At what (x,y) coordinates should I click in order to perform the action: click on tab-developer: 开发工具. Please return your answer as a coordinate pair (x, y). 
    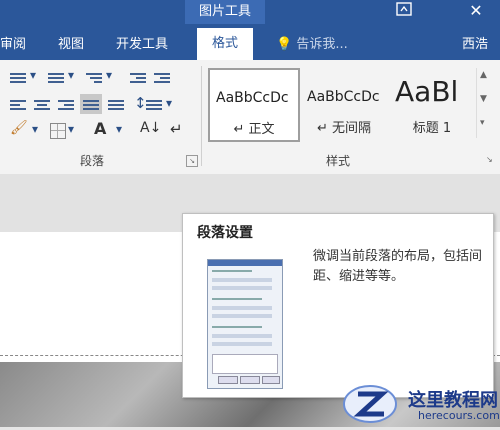
    Looking at the image, I should click on (142, 45).